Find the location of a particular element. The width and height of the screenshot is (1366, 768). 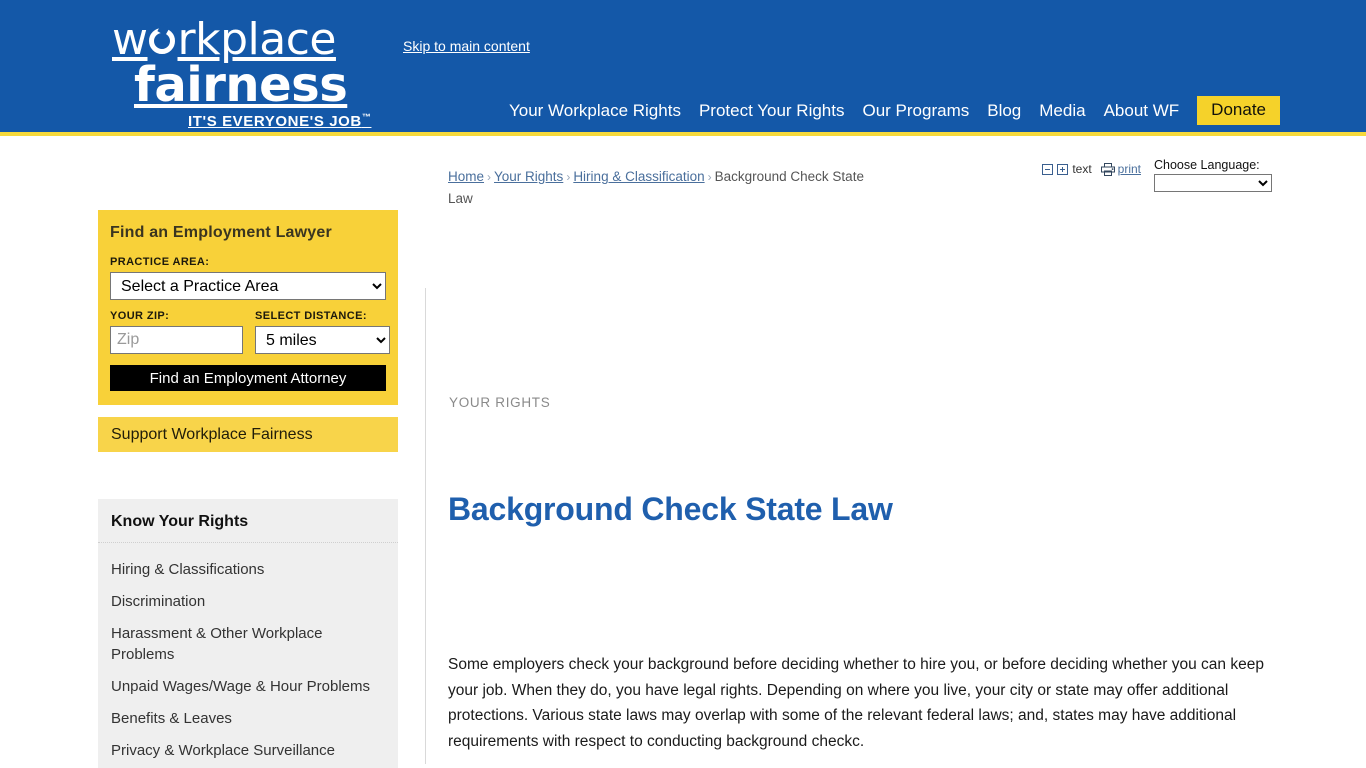

text-size-label: text is located at coordinates (1082, 169).